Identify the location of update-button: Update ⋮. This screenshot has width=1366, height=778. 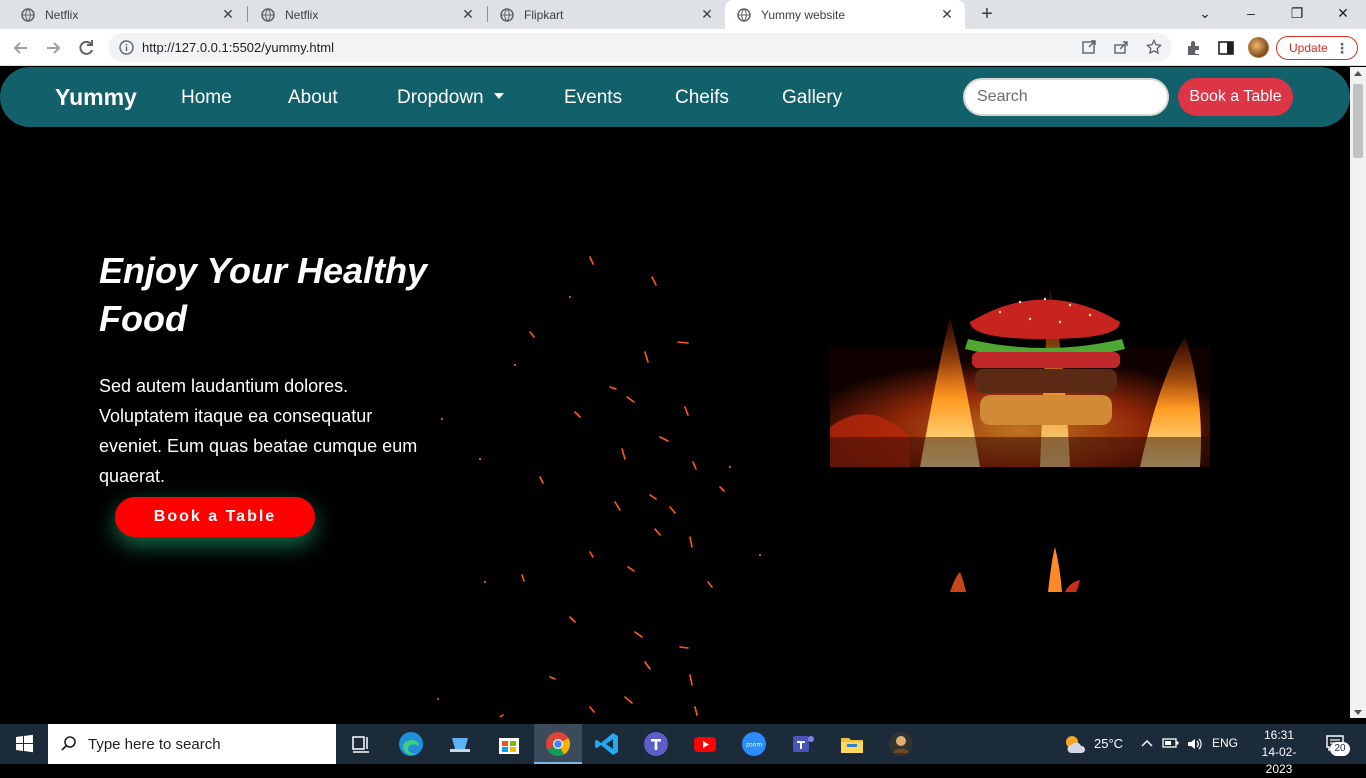
(1317, 48).